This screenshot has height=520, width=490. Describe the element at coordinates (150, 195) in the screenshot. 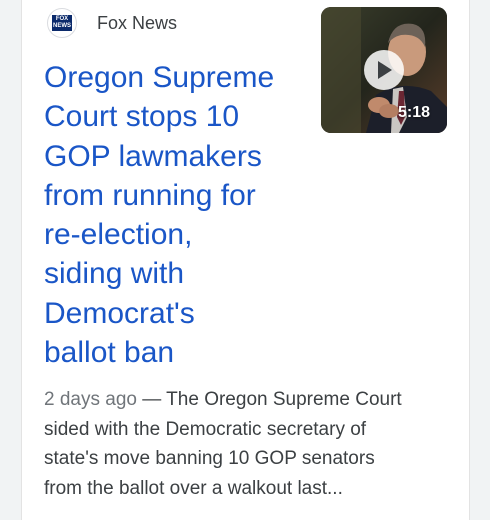

I see `headline-line: from running for` at that location.